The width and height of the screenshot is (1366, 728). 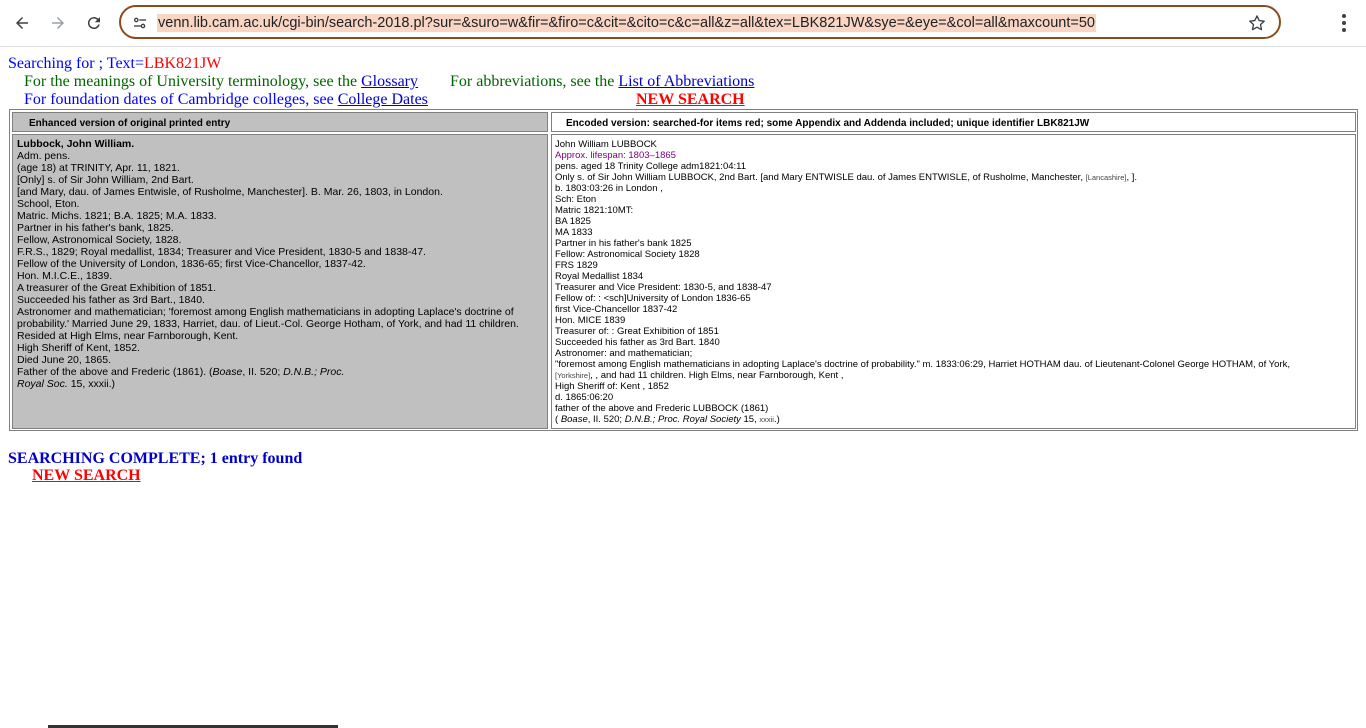 What do you see at coordinates (314, 372) in the screenshot?
I see `ref-dnb: D.N.B.; Proc.` at bounding box center [314, 372].